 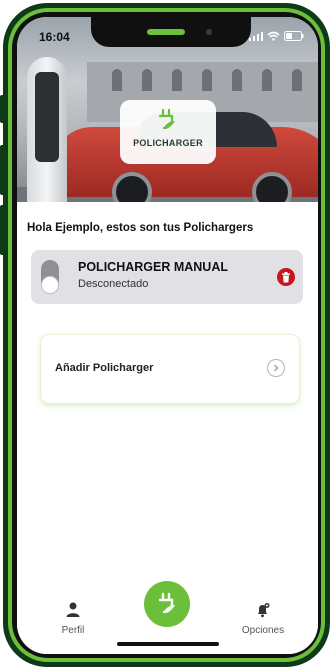 I want to click on status-time: 16:04, so click(x=54, y=37).